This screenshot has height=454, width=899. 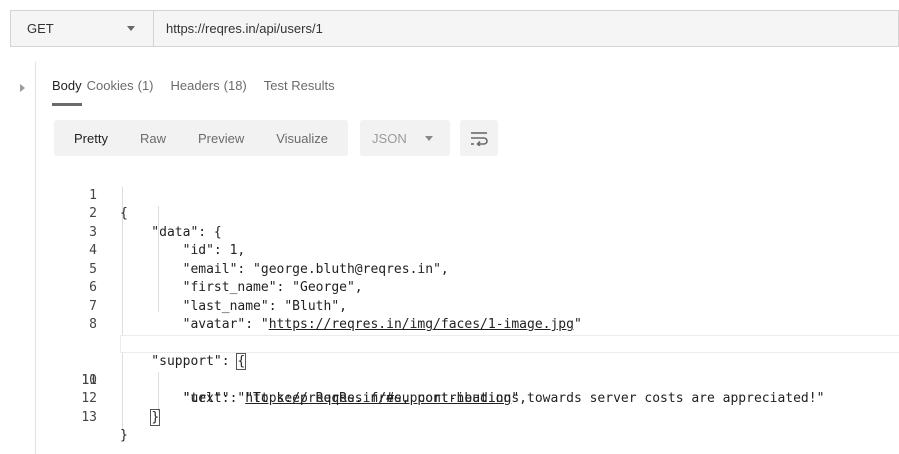 What do you see at coordinates (145, 85) in the screenshot?
I see `tab-count: (1)` at bounding box center [145, 85].